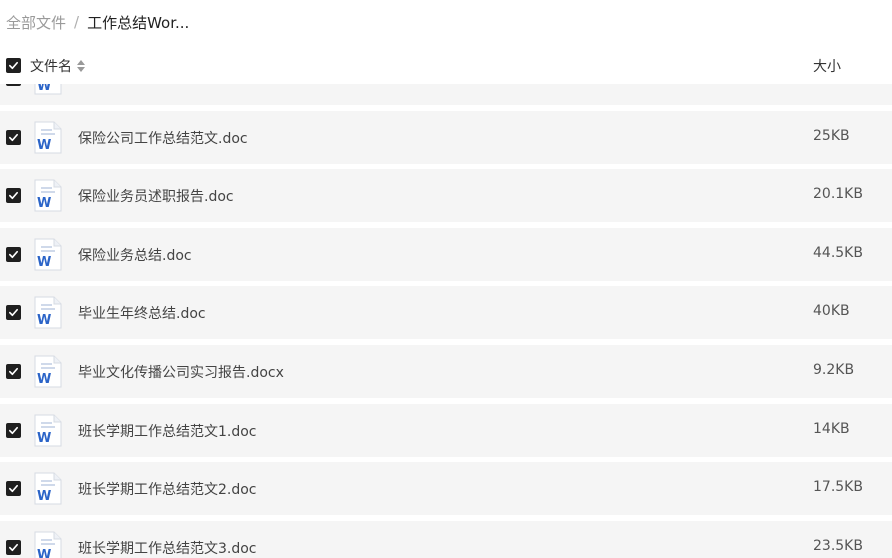 The image size is (892, 558). I want to click on file-row: W 班长学期工作总结范文2.doc 17.5KB, so click(446, 489).